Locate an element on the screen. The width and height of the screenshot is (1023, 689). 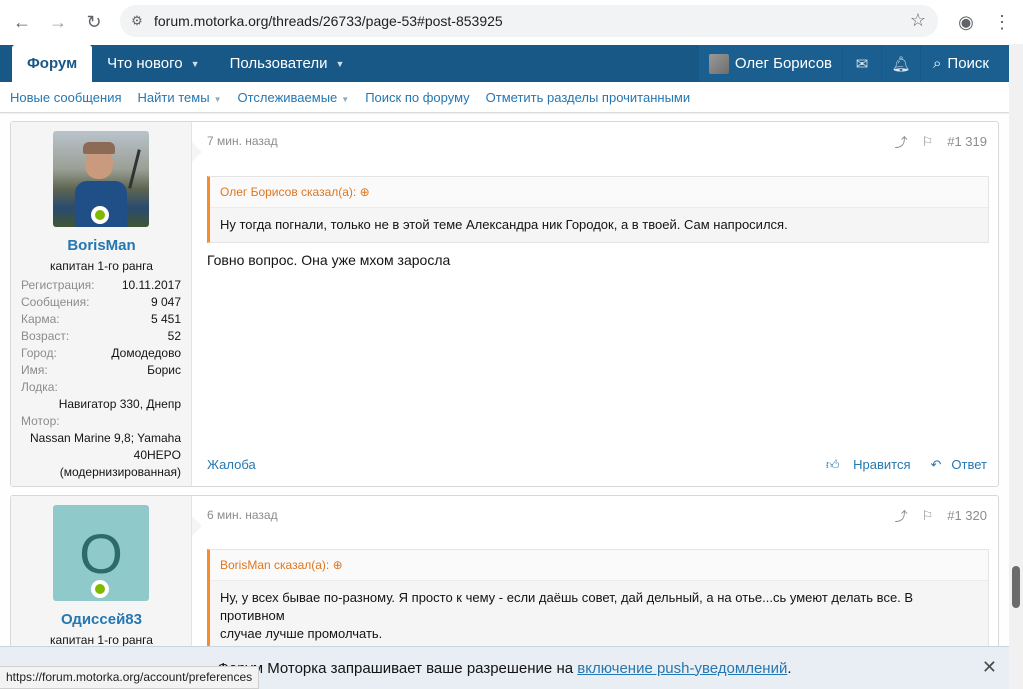
like-label: Нравится is located at coordinates (882, 464).